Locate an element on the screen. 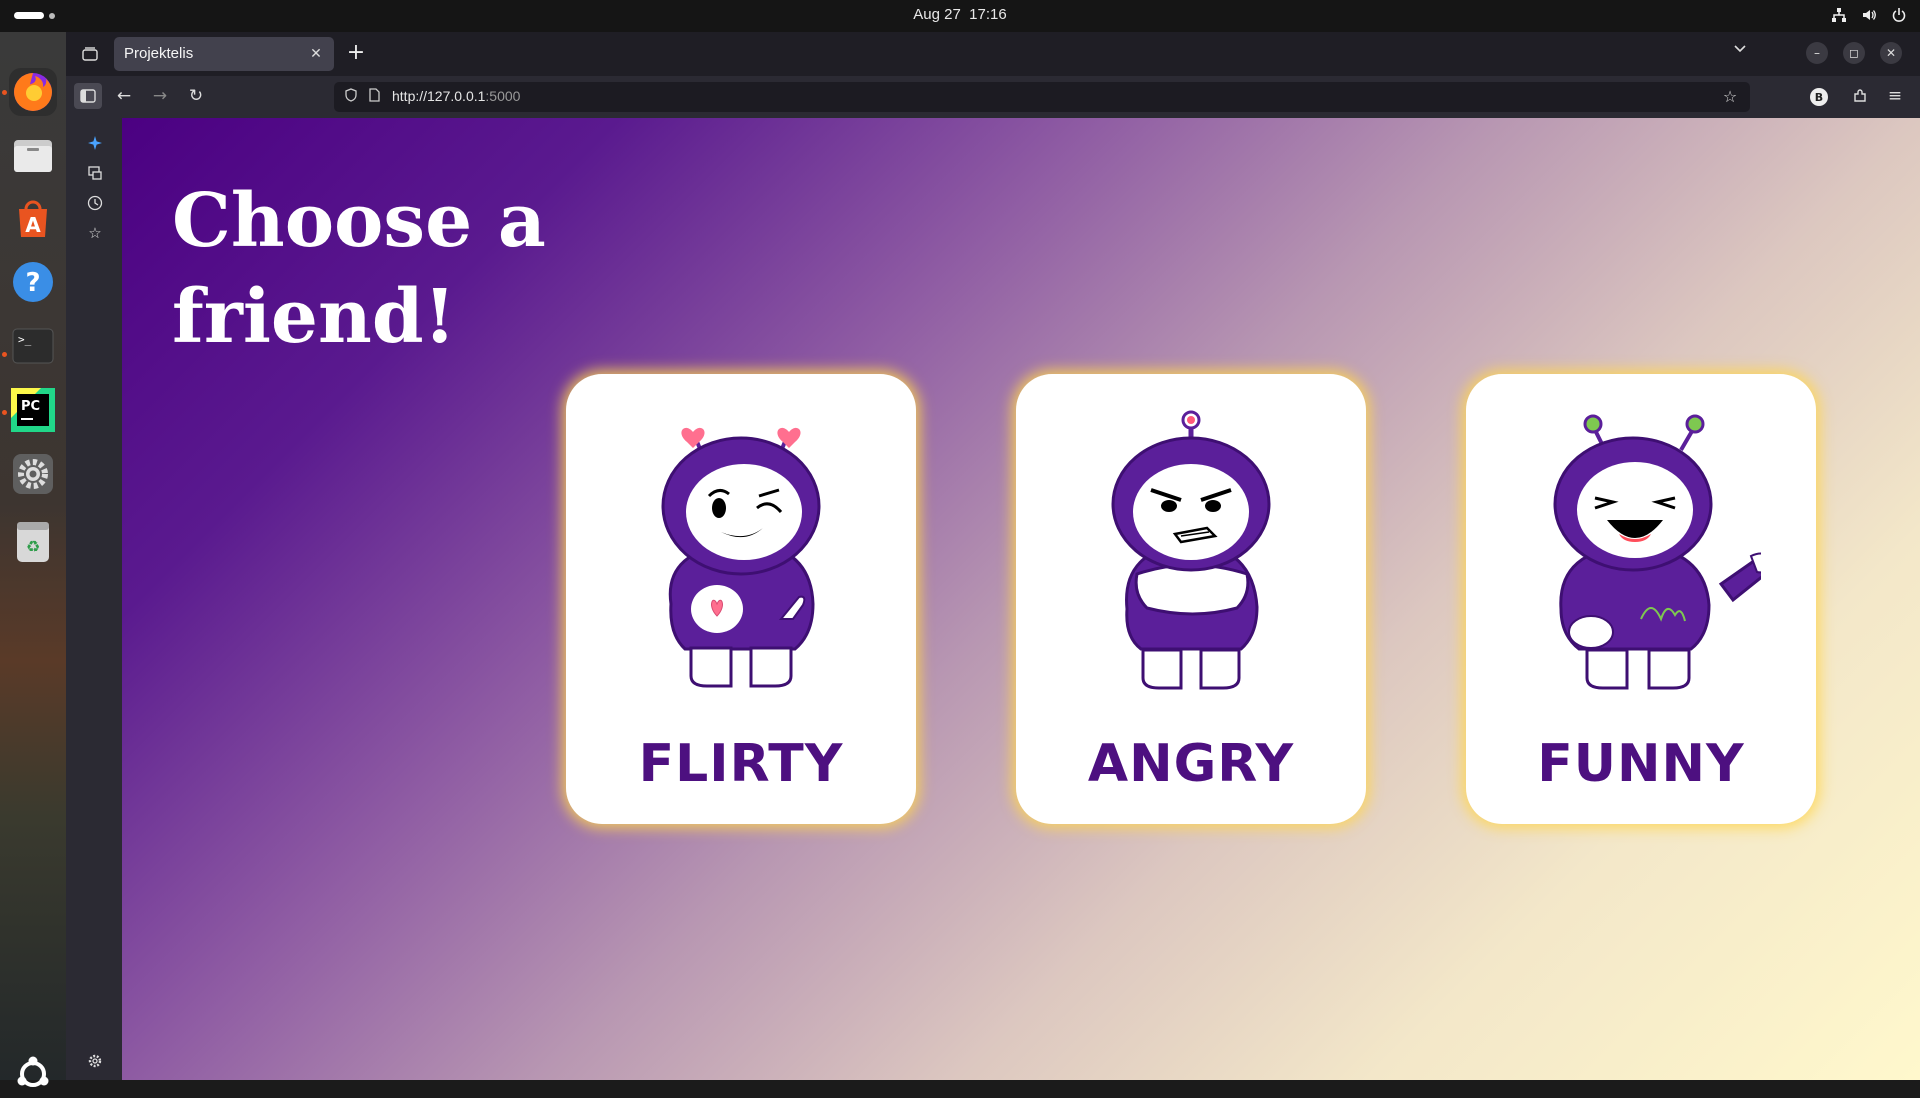  svg-text: PC is located at coordinates (30, 406).